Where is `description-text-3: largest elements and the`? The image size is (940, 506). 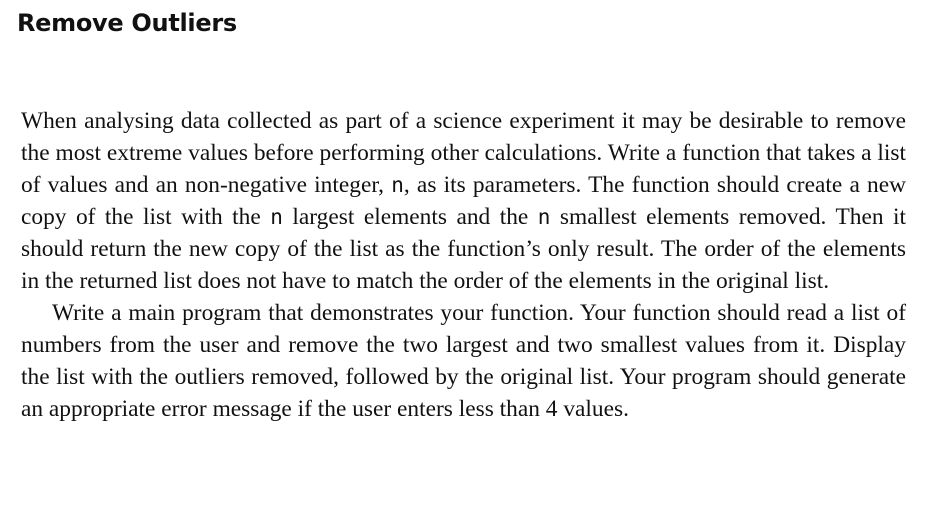
description-text-3: largest elements and the is located at coordinates (410, 217).